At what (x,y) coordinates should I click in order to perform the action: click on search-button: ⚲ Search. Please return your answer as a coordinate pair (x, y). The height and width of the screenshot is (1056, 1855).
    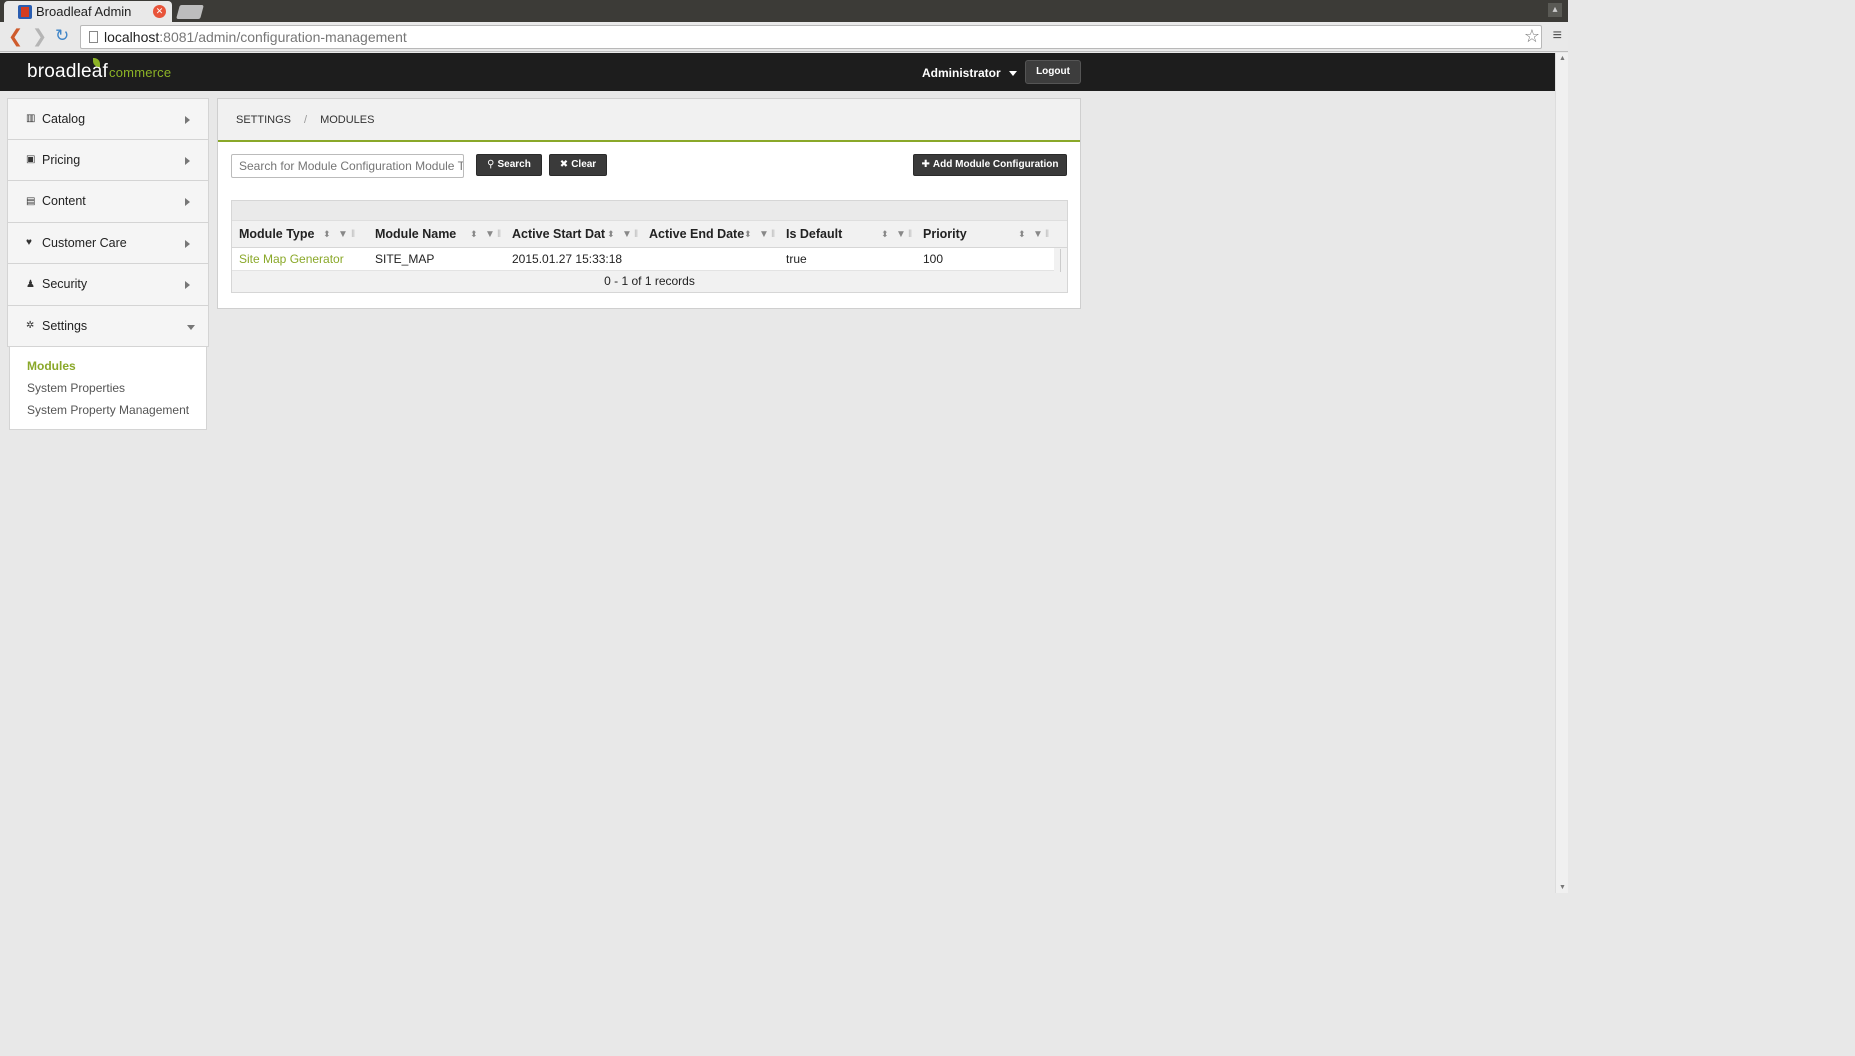
    Looking at the image, I should click on (509, 165).